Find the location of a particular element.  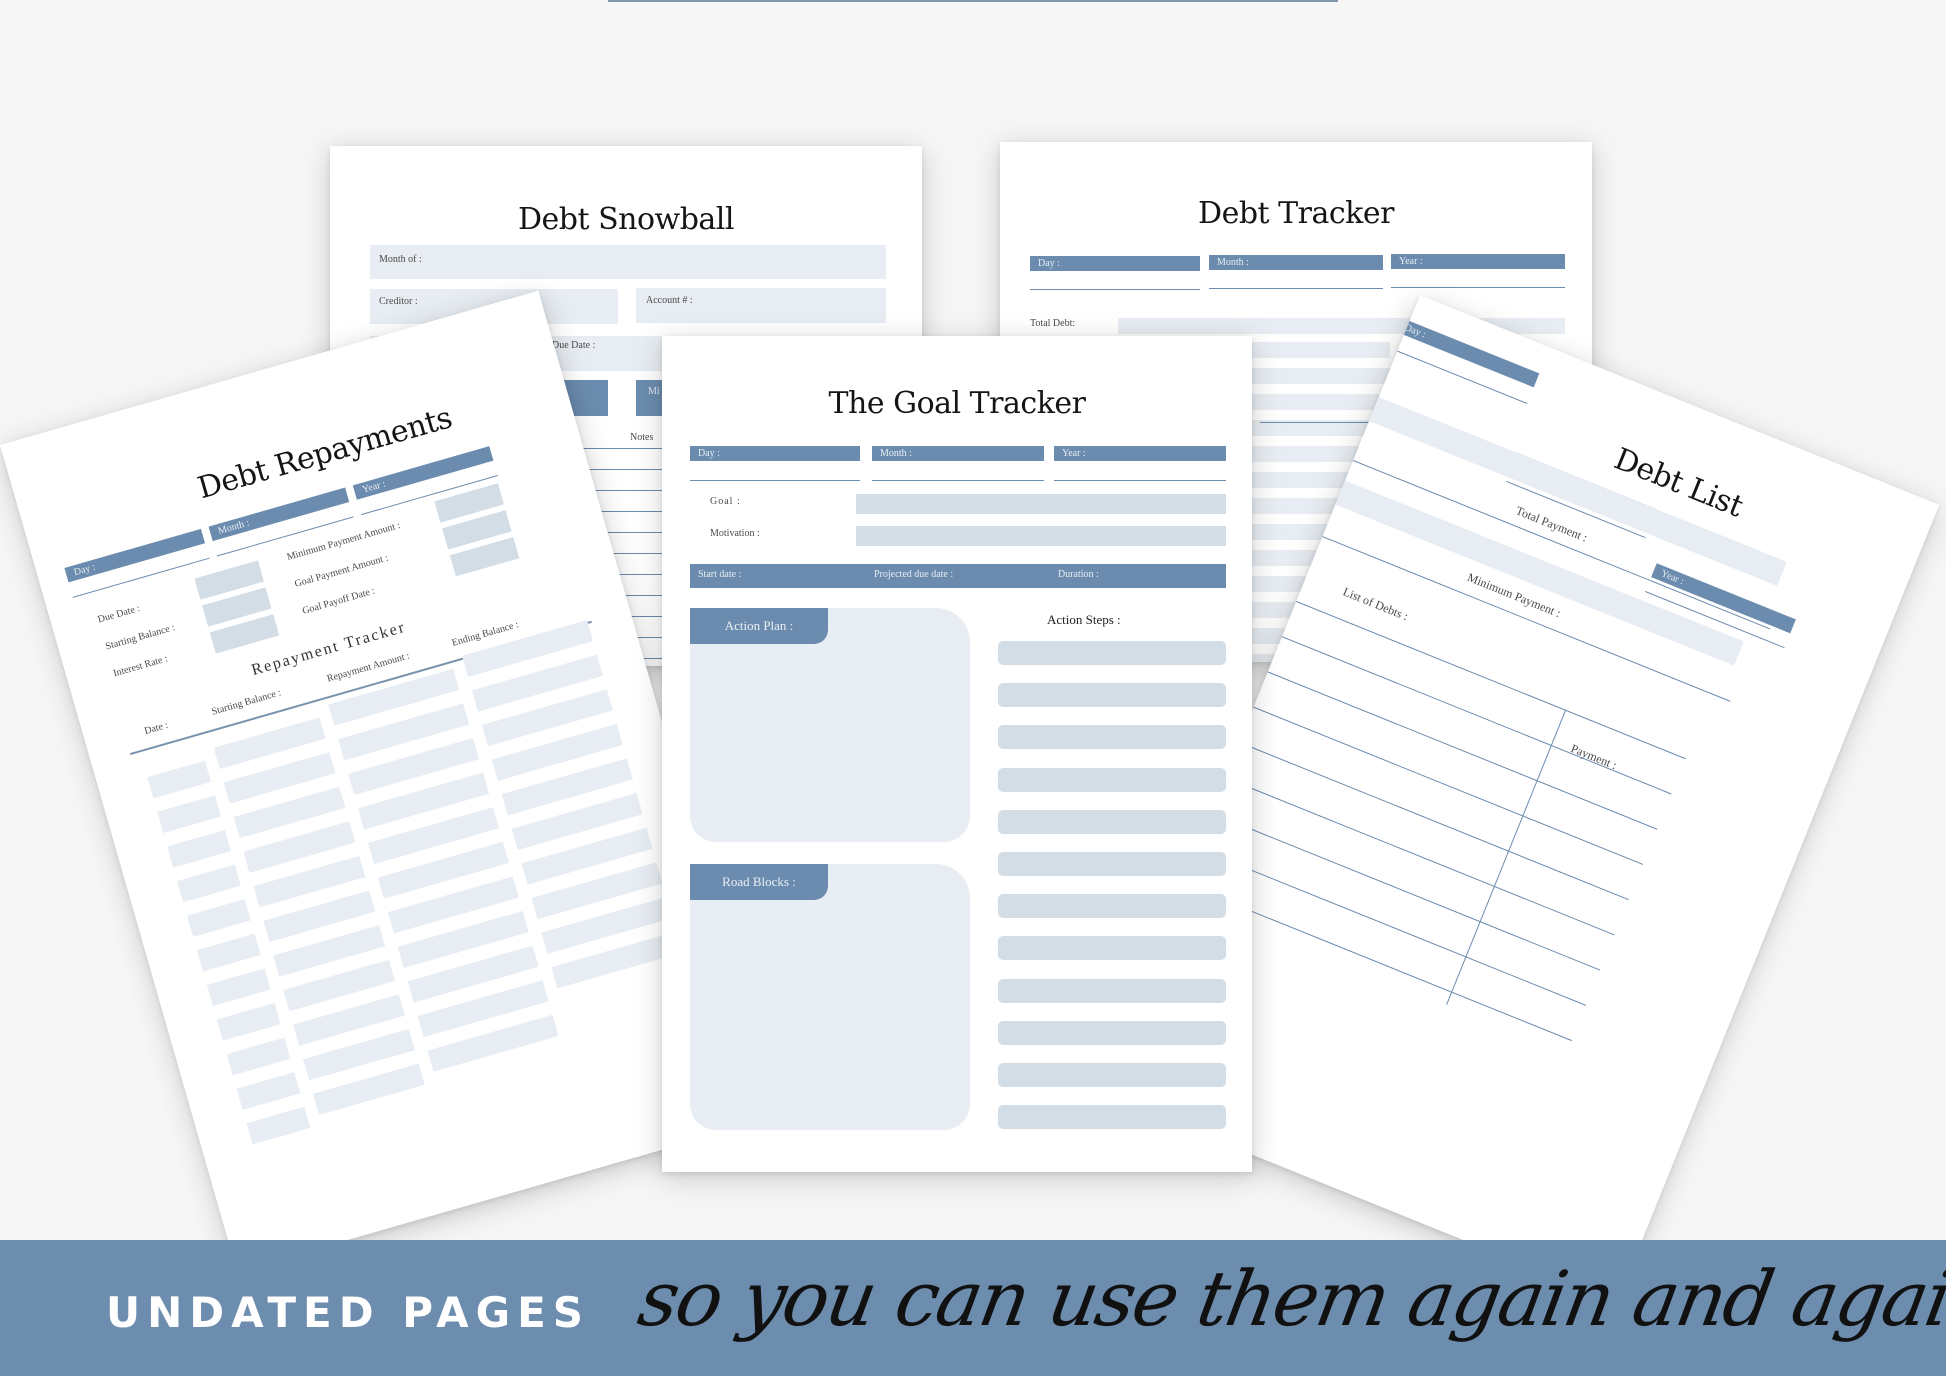

banner-headline: UNDATED PAGES is located at coordinates (348, 1312).